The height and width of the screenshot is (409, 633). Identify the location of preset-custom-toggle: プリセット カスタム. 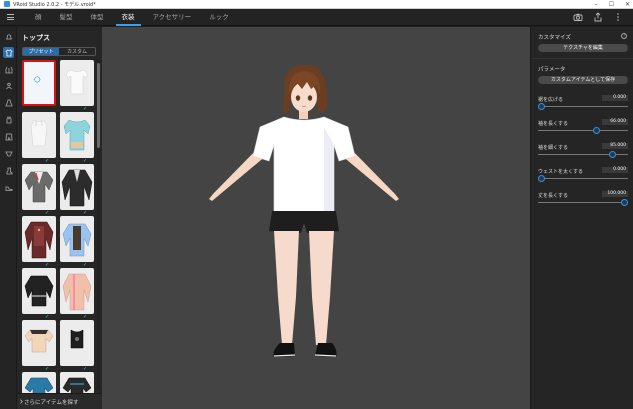
(59, 51).